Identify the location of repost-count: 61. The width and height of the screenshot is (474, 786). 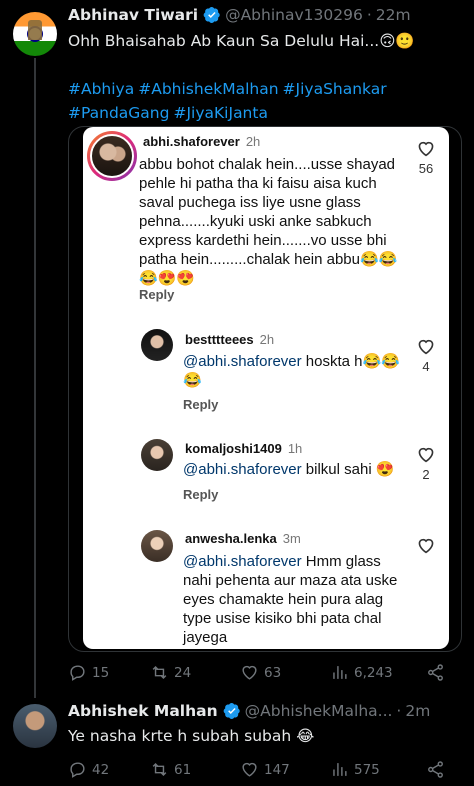
(183, 769).